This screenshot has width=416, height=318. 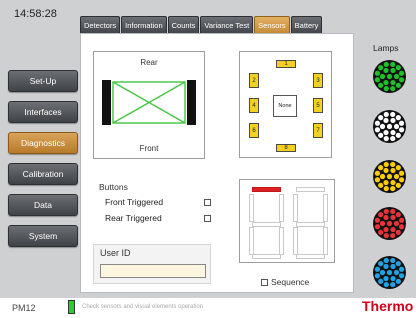 What do you see at coordinates (389, 223) in the screenshot?
I see `lamp-red` at bounding box center [389, 223].